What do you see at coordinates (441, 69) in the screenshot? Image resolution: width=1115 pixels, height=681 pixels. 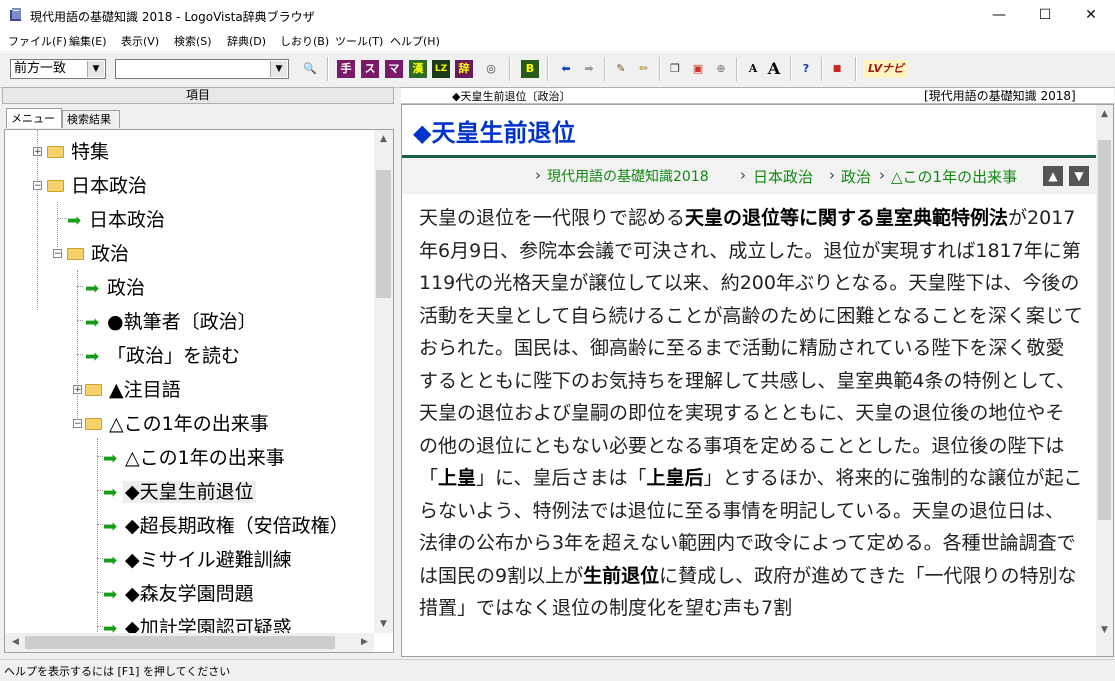 I see `latin-dictionary-button: LZ` at bounding box center [441, 69].